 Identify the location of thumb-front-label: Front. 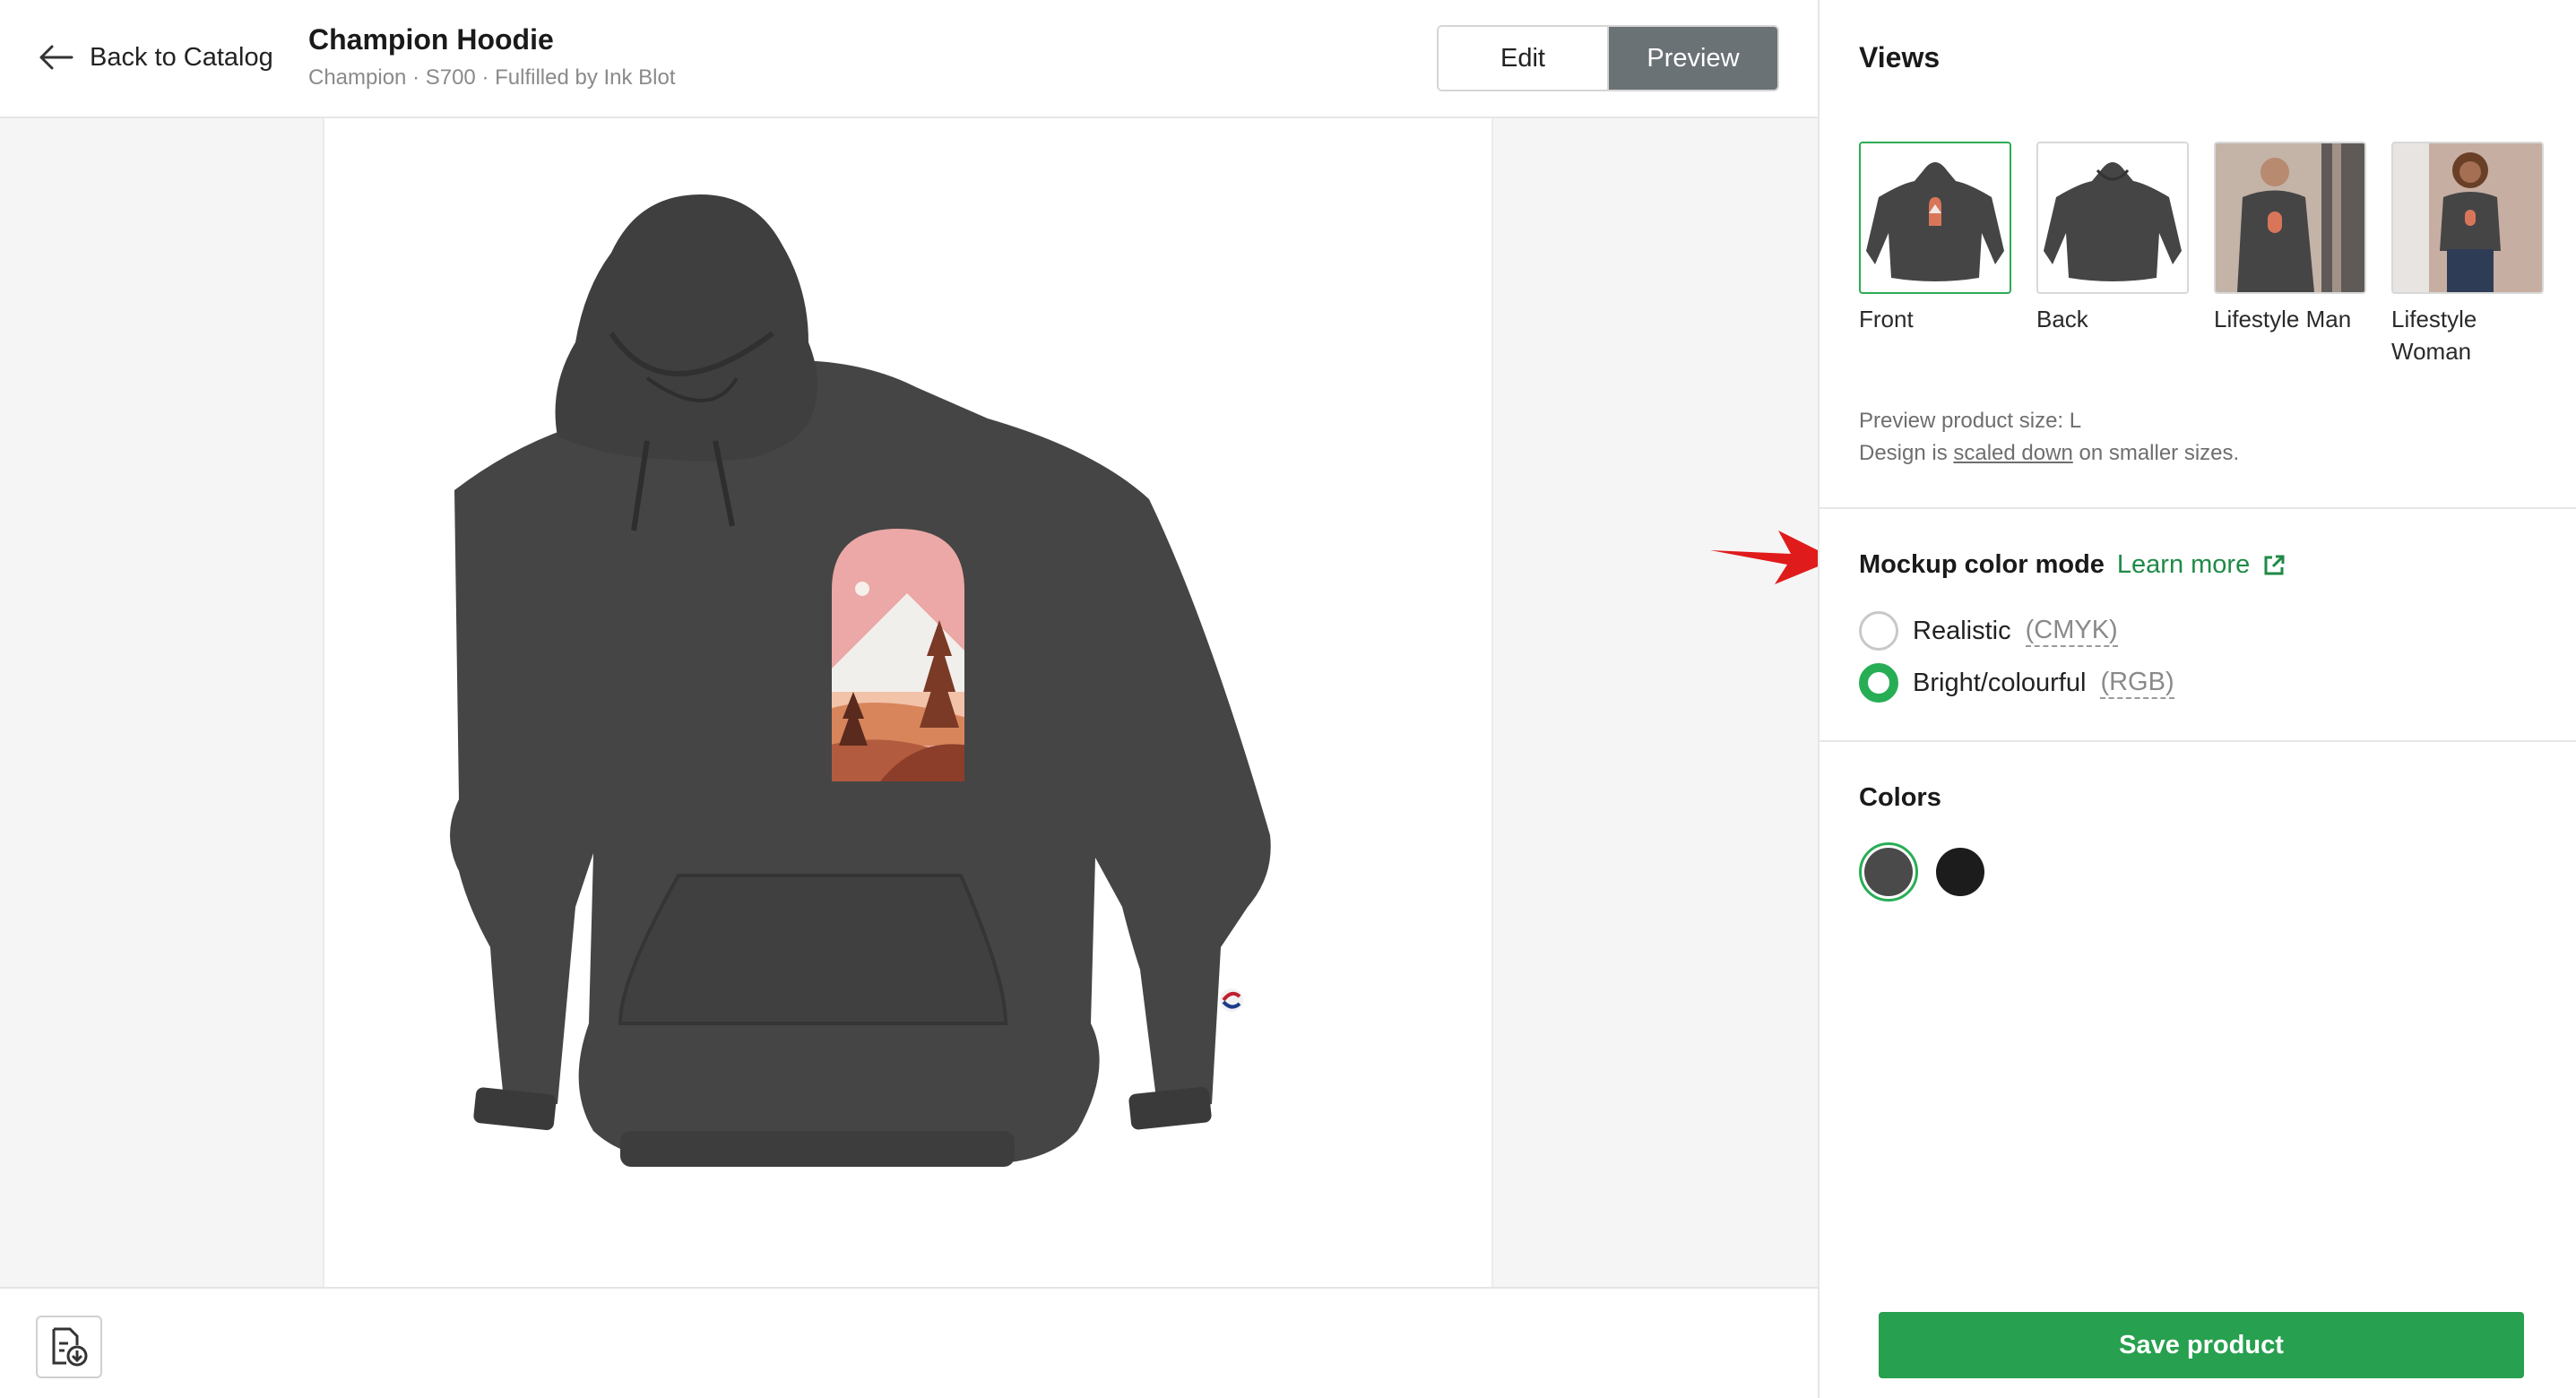
(1886, 319).